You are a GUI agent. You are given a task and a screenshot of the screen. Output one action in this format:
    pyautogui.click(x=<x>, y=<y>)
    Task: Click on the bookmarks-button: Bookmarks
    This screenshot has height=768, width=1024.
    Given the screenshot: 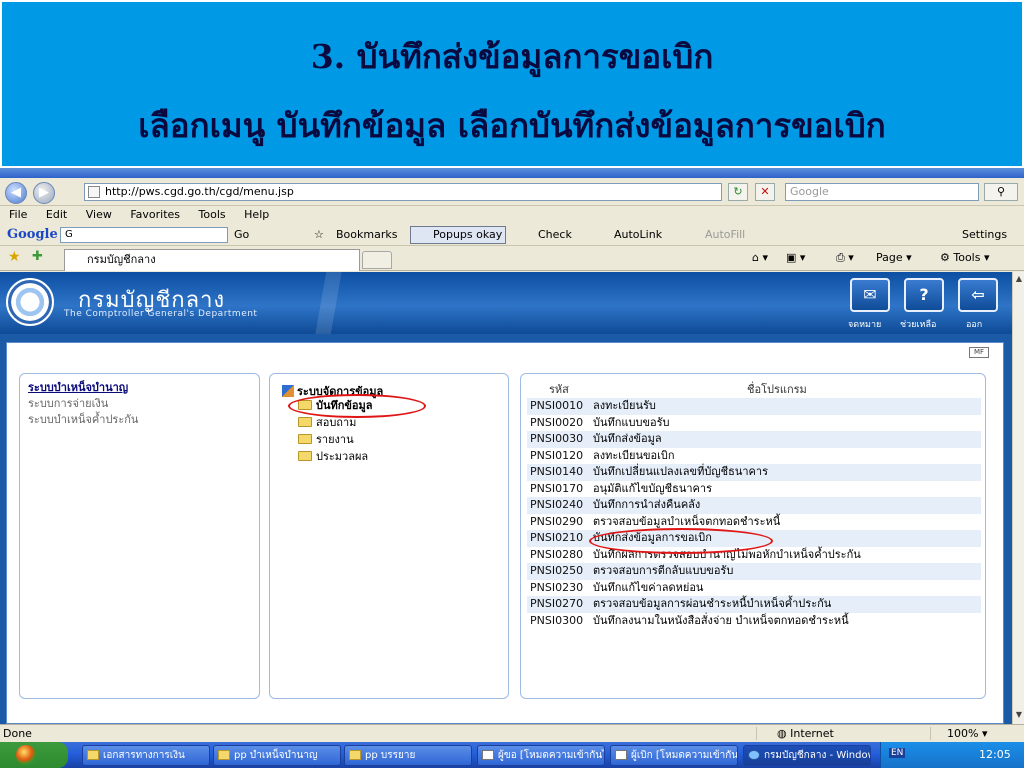 What is the action you would take?
    pyautogui.click(x=366, y=234)
    